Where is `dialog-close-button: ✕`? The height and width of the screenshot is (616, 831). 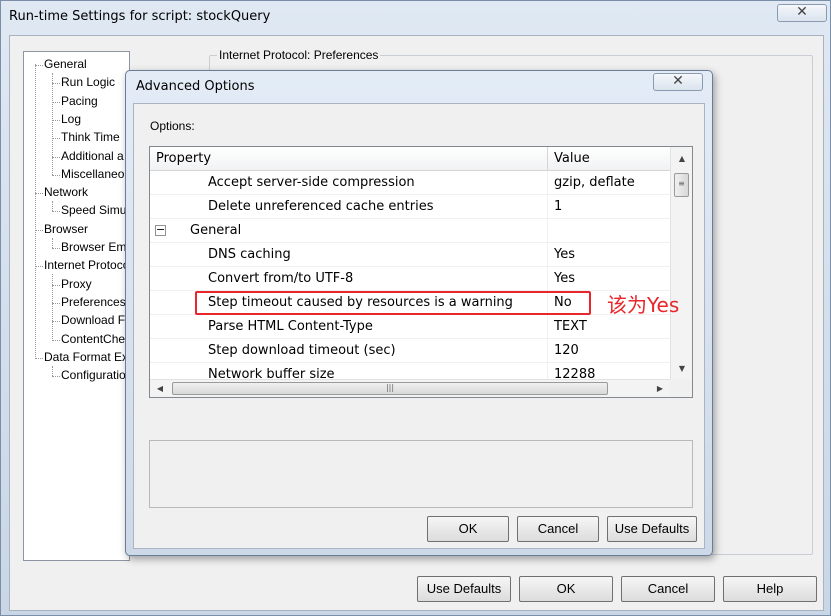
dialog-close-button: ✕ is located at coordinates (678, 82).